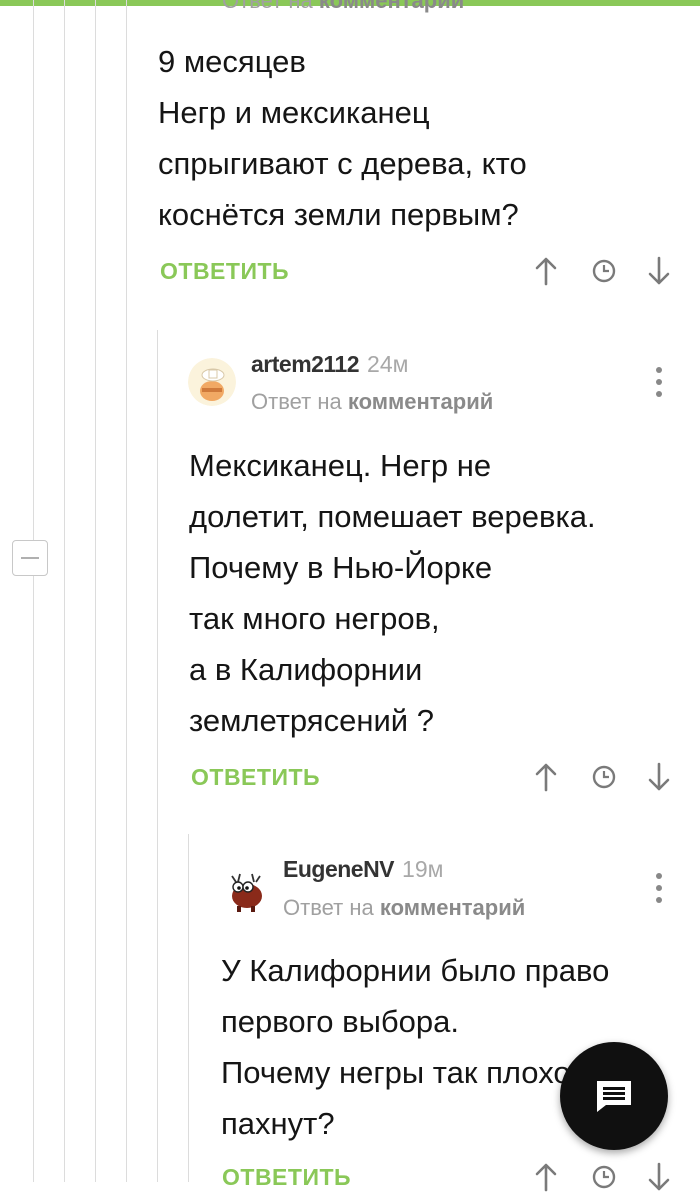 The height and width of the screenshot is (1192, 700). I want to click on author-name: EugeneNV, so click(339, 869).